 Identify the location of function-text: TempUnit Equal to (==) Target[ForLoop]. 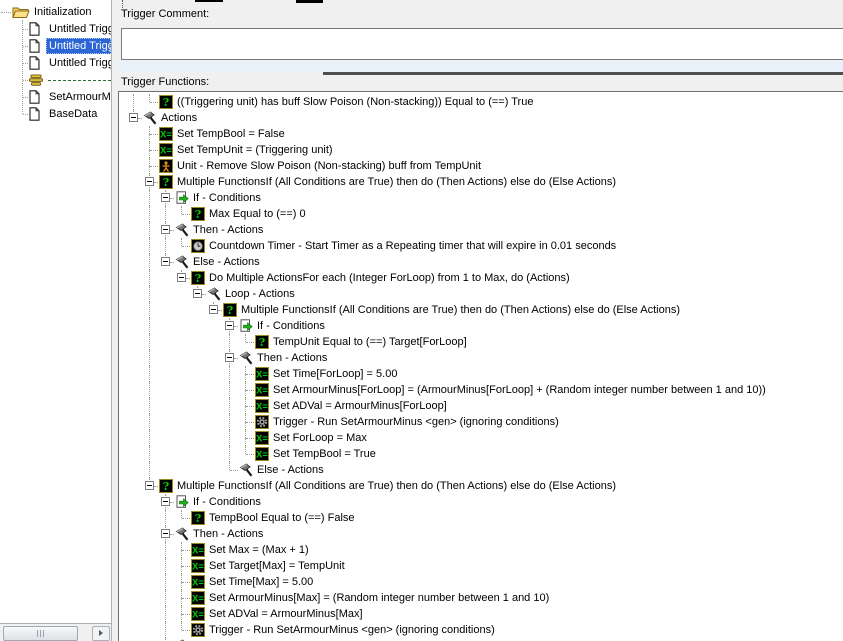
(370, 342).